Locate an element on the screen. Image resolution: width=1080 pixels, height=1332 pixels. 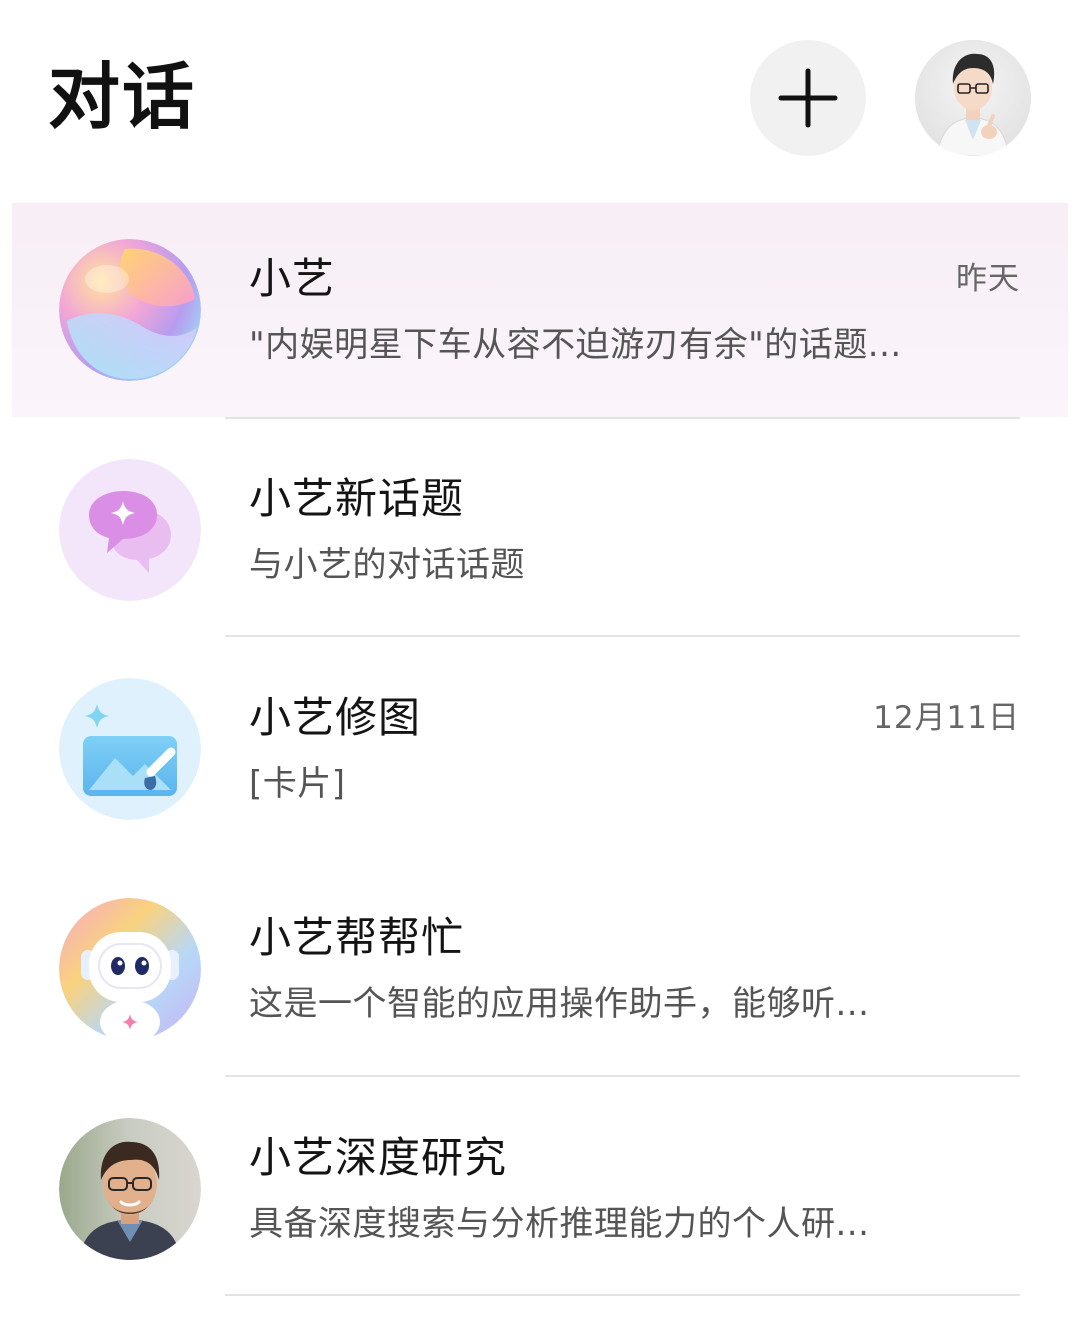
robot-mascot-icon is located at coordinates (130, 969).